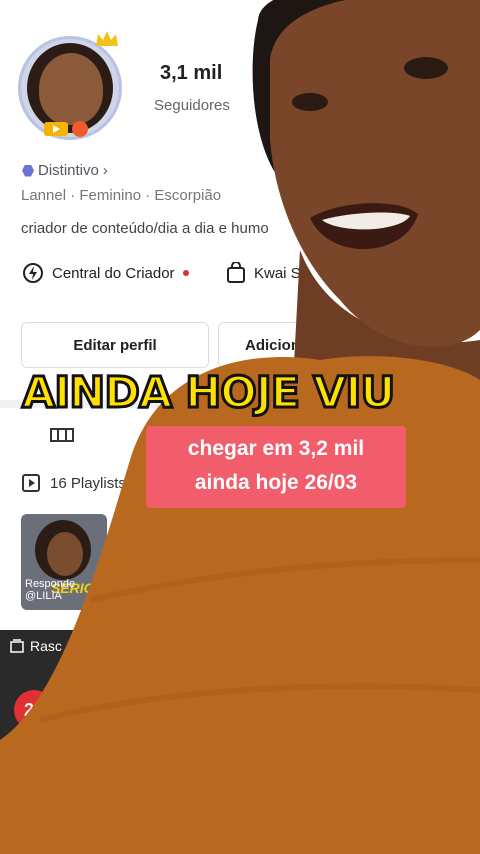 The image size is (480, 854). I want to click on sticker-line-1: chegar em 3,2 mil, so click(276, 448).